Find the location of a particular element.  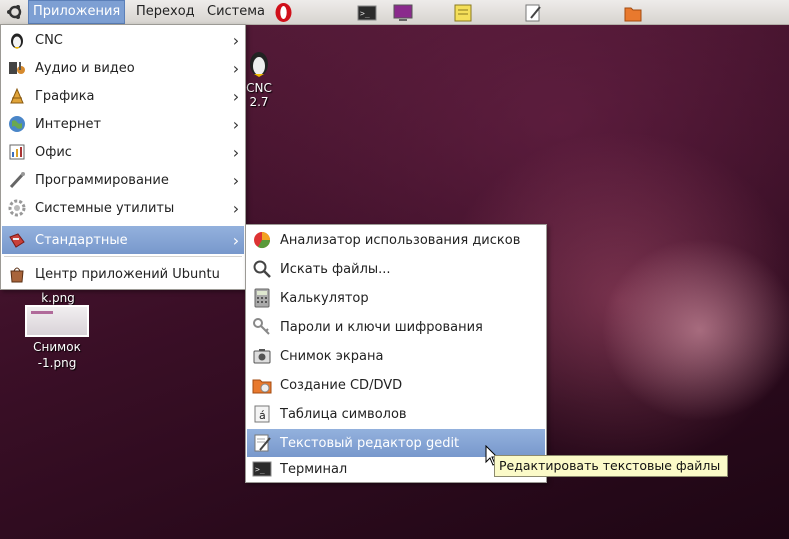

menu-system: Система is located at coordinates (236, 12).